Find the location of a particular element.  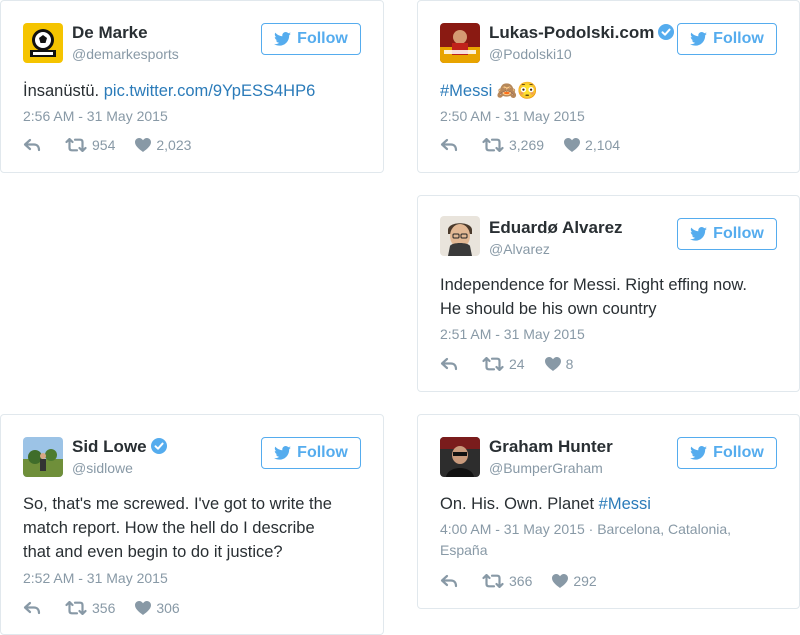

like-button: 306 is located at coordinates (157, 608).